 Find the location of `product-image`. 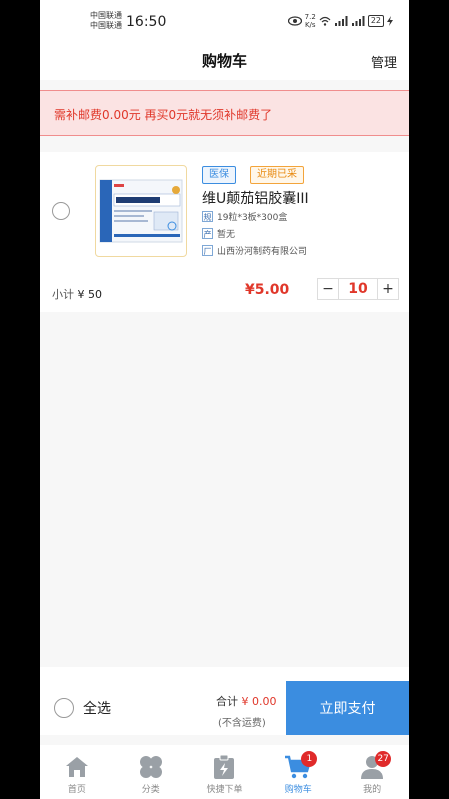

product-image is located at coordinates (141, 211).